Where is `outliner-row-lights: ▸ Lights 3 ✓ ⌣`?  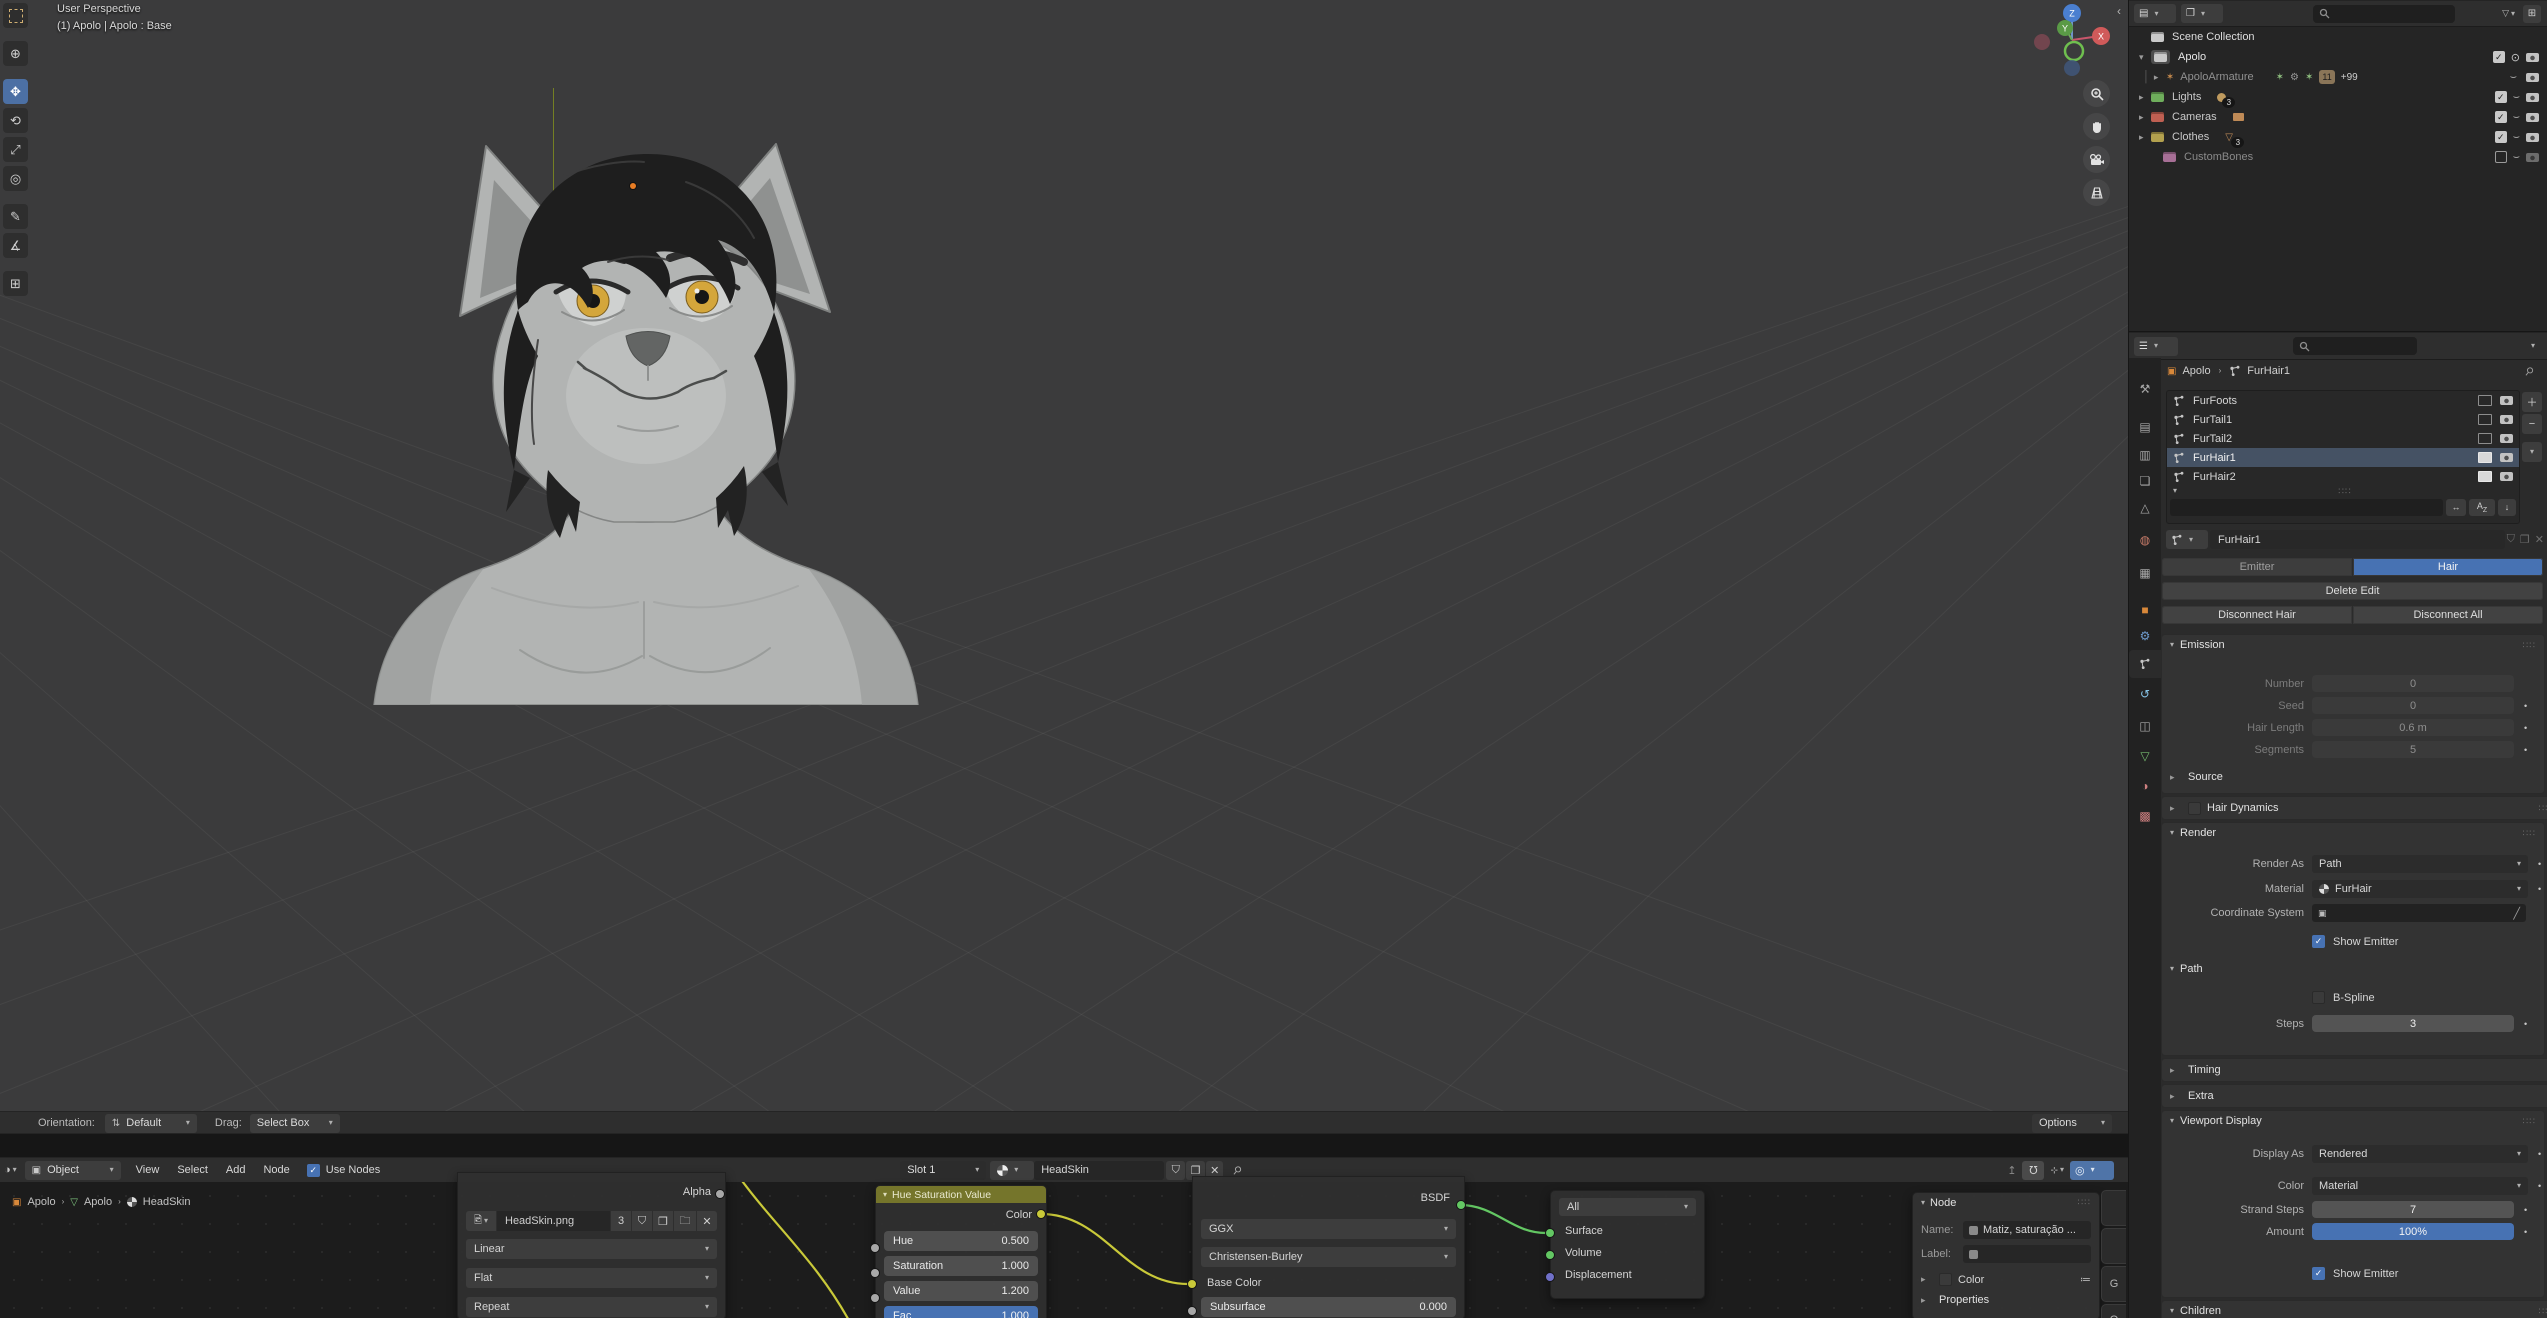 outliner-row-lights: ▸ Lights 3 ✓ ⌣ is located at coordinates (2338, 97).